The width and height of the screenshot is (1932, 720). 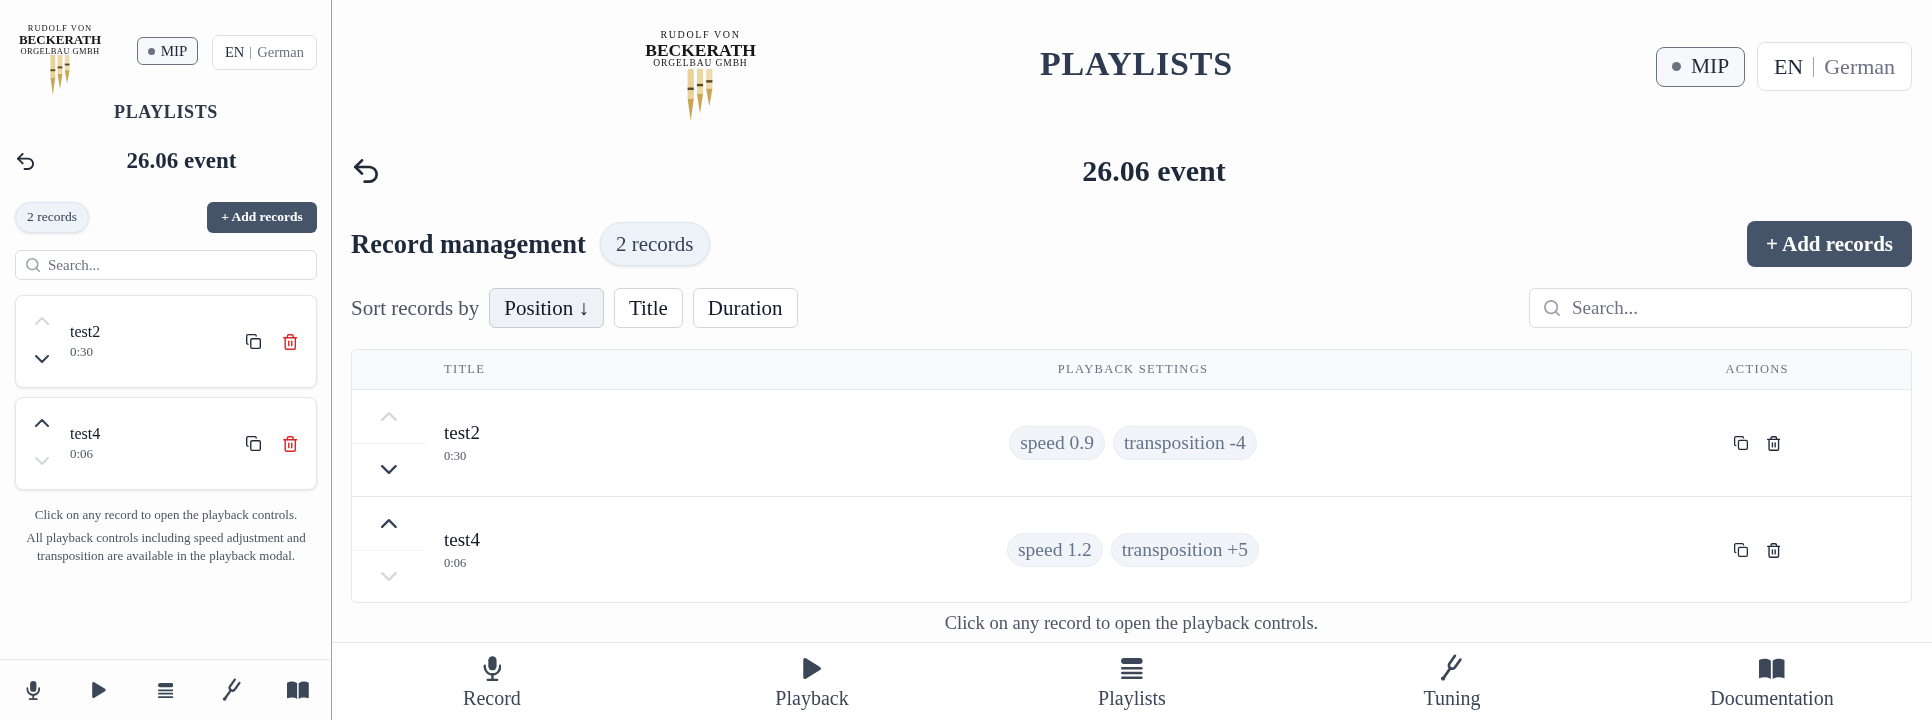 I want to click on nav-button: Record, so click(x=492, y=681).